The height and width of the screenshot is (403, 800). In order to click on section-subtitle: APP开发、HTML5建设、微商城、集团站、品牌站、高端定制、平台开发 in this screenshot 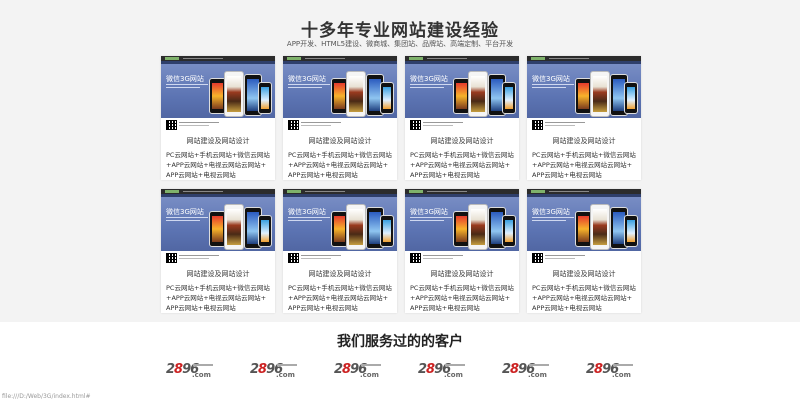, I will do `click(400, 44)`.